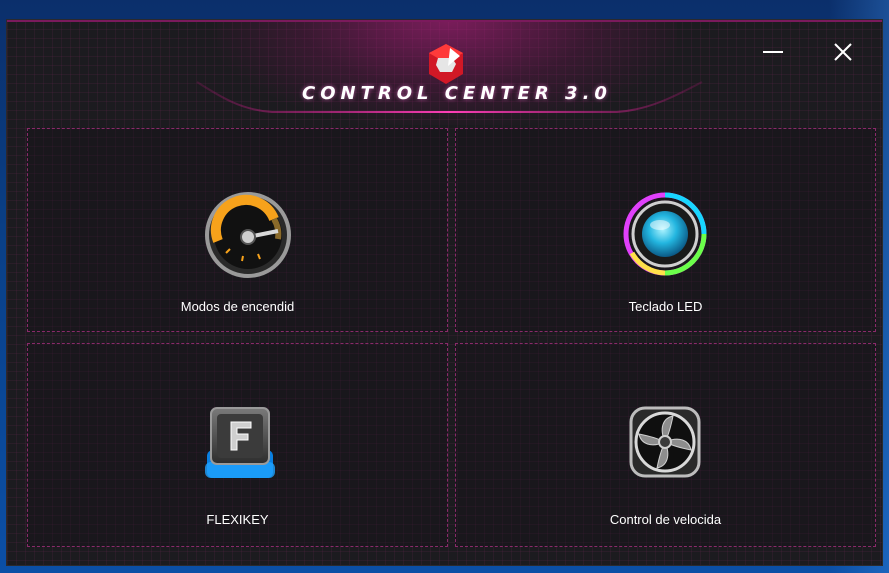  Describe the element at coordinates (237, 306) in the screenshot. I see `tile-power-modes-label: Modos de encendid` at that location.